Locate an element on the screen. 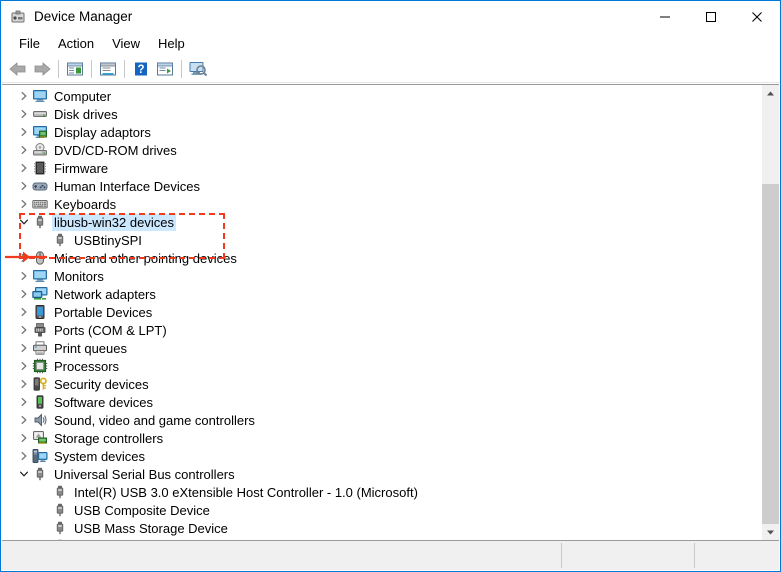  help-button: ? is located at coordinates (141, 68).